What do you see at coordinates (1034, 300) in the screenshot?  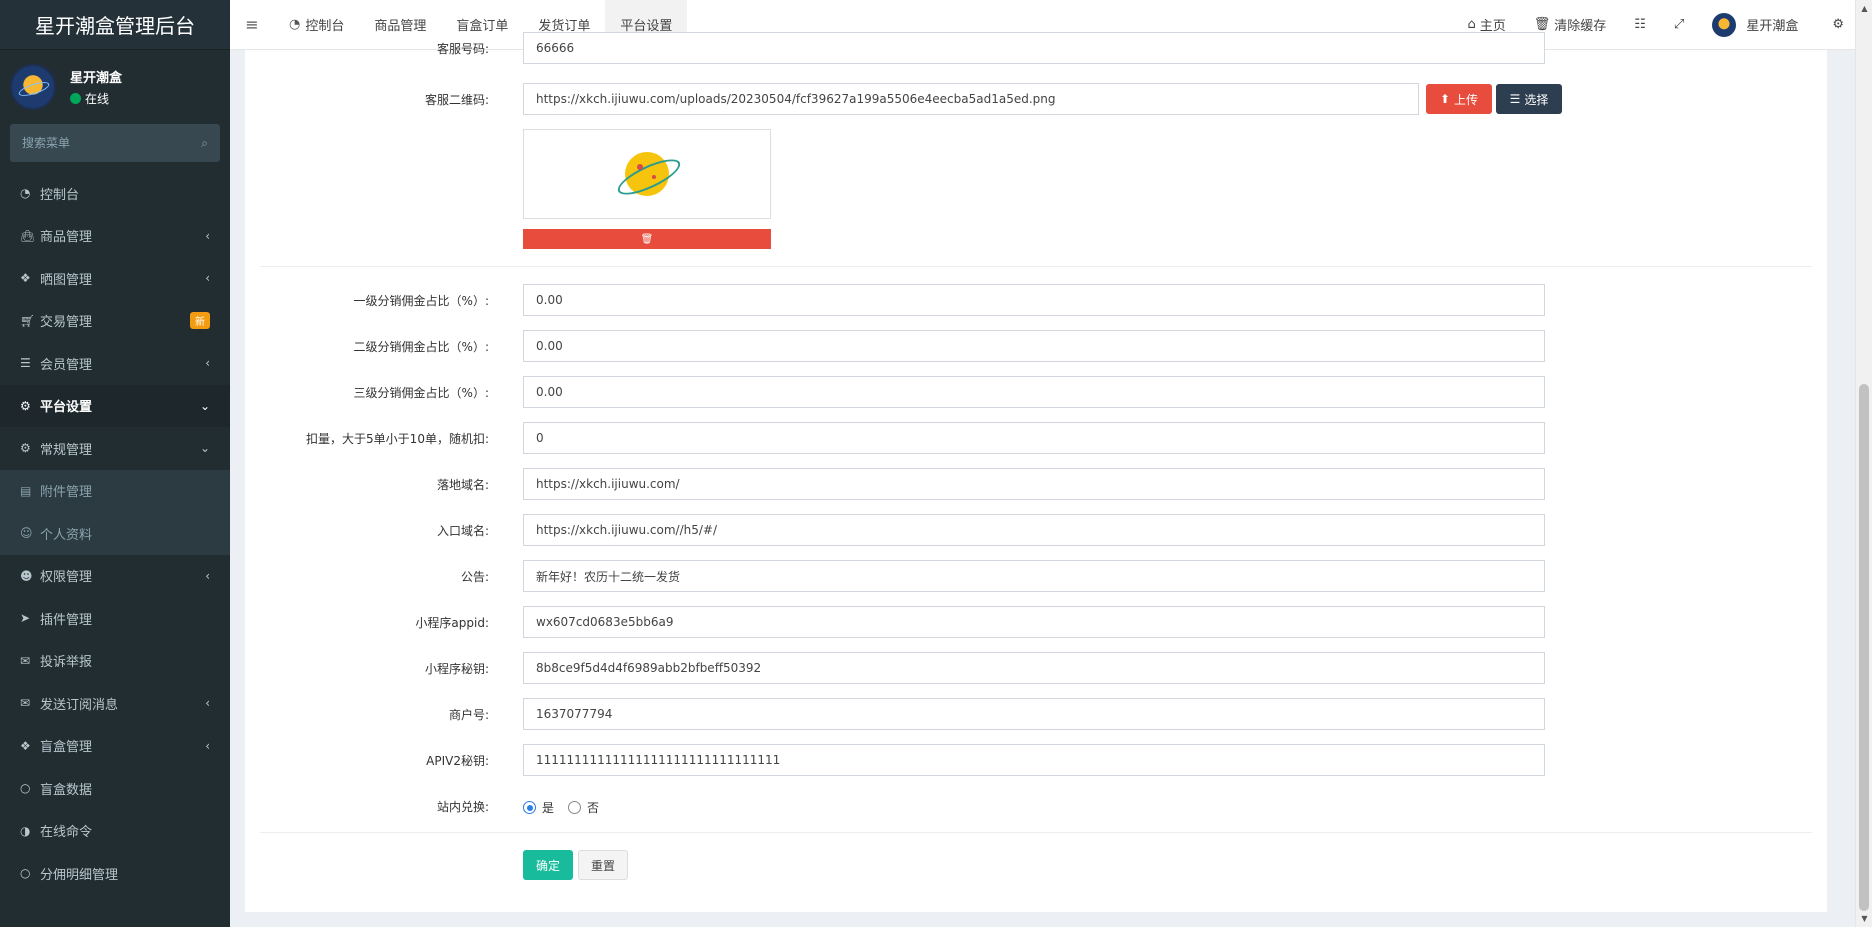 I see `commission-l1-input: 0.00` at bounding box center [1034, 300].